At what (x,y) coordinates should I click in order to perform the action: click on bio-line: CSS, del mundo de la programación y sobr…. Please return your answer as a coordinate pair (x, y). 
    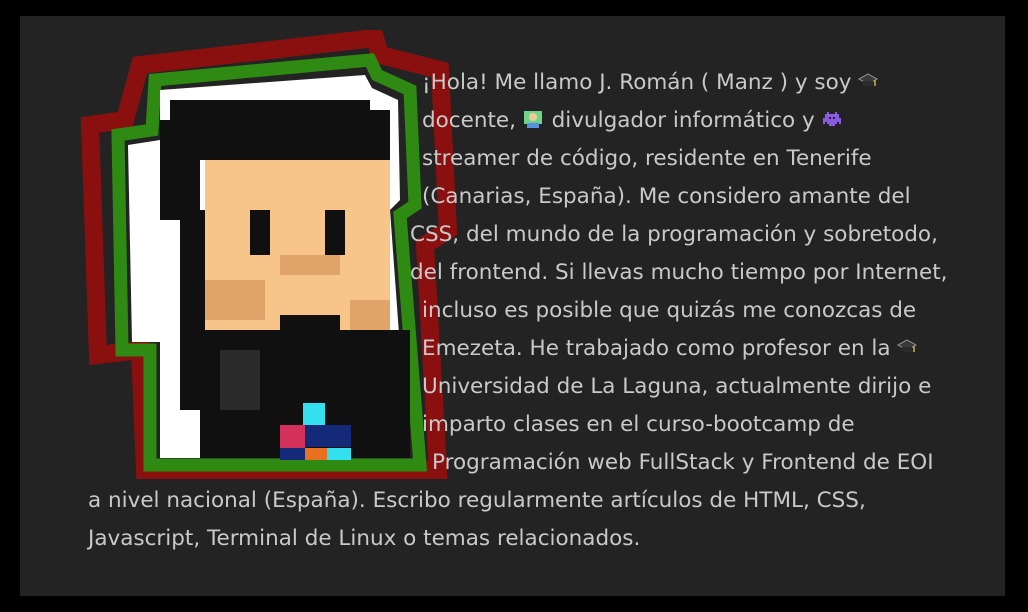
    Looking at the image, I should click on (674, 234).